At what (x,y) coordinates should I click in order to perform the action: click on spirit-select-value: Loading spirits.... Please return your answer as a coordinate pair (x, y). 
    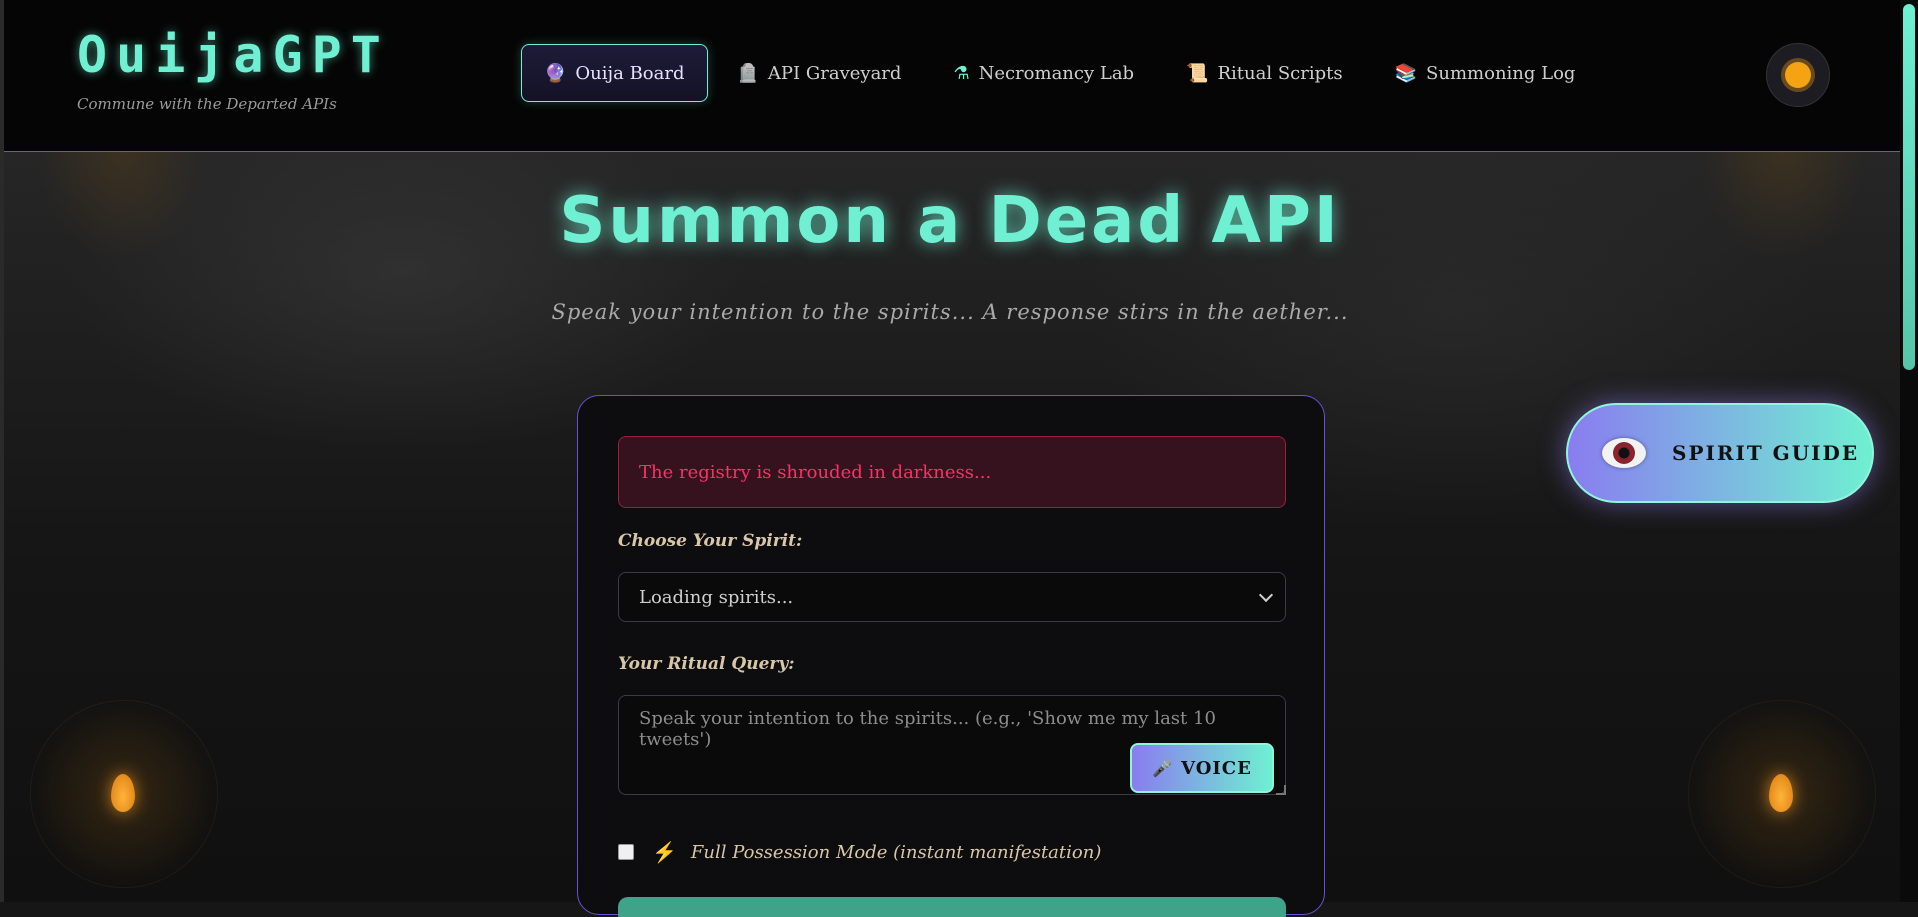
    Looking at the image, I should click on (716, 597).